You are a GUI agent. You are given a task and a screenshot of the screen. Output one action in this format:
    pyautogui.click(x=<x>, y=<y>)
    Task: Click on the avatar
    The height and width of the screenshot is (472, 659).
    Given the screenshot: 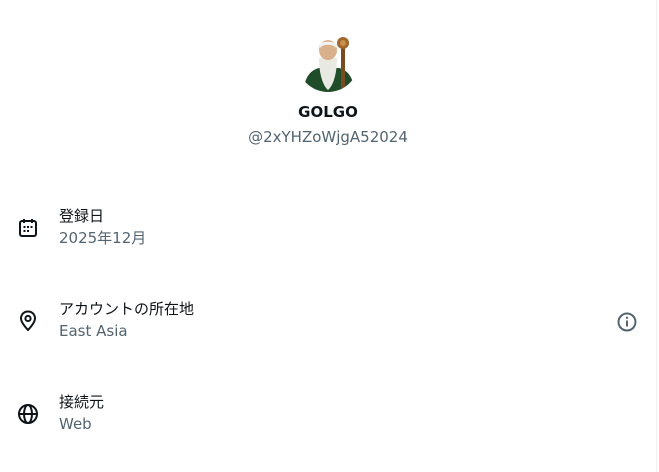 What is the action you would take?
    pyautogui.click(x=328, y=61)
    